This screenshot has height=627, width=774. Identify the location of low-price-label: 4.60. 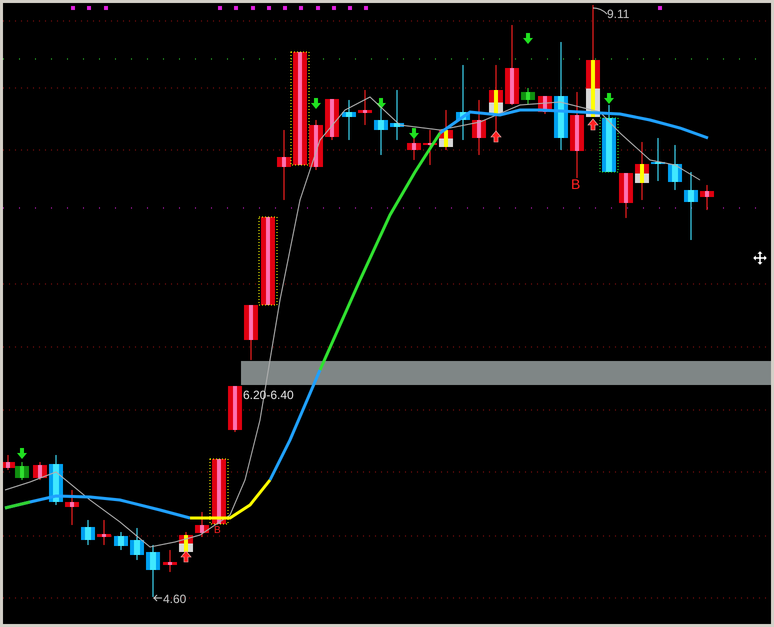
(174, 599).